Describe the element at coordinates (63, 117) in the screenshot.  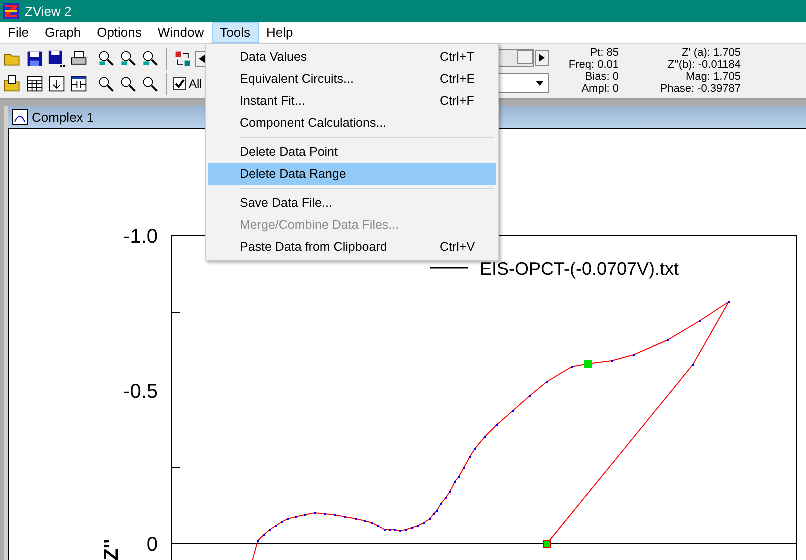
I see `graph-window-title: Complex 1` at that location.